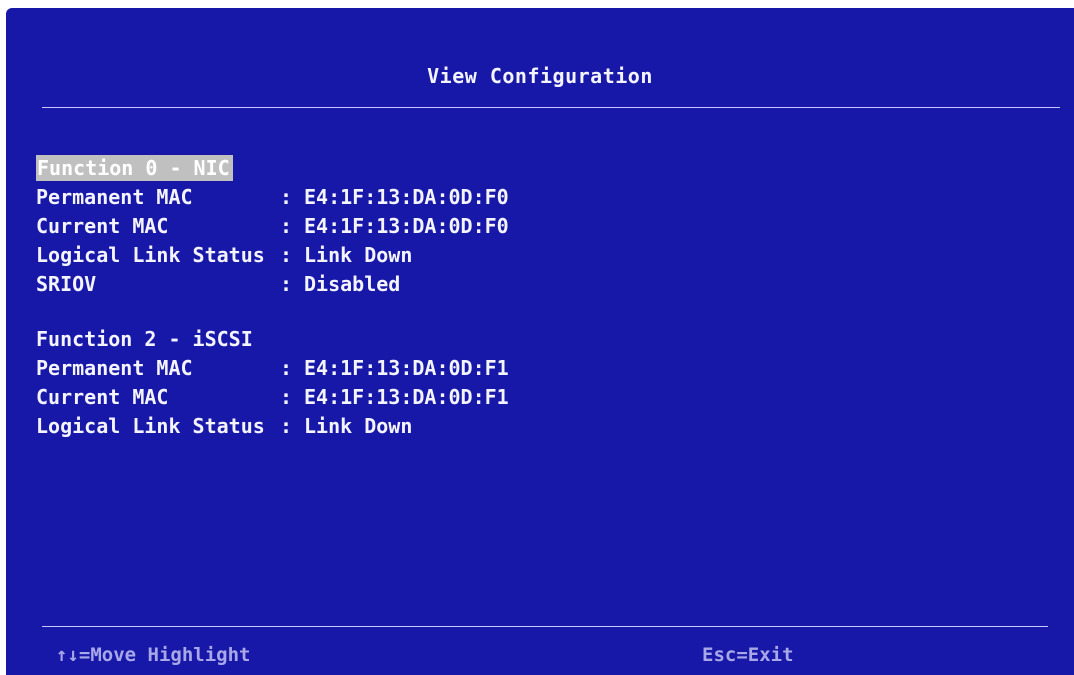 The image size is (1074, 675). What do you see at coordinates (66, 284) in the screenshot?
I see `row-label: SRIOV` at bounding box center [66, 284].